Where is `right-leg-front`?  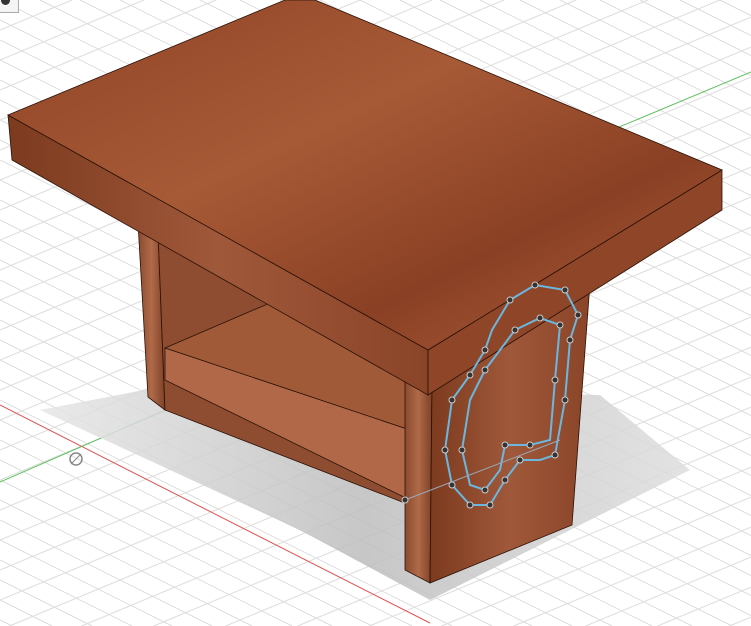
right-leg-front is located at coordinates (418, 479).